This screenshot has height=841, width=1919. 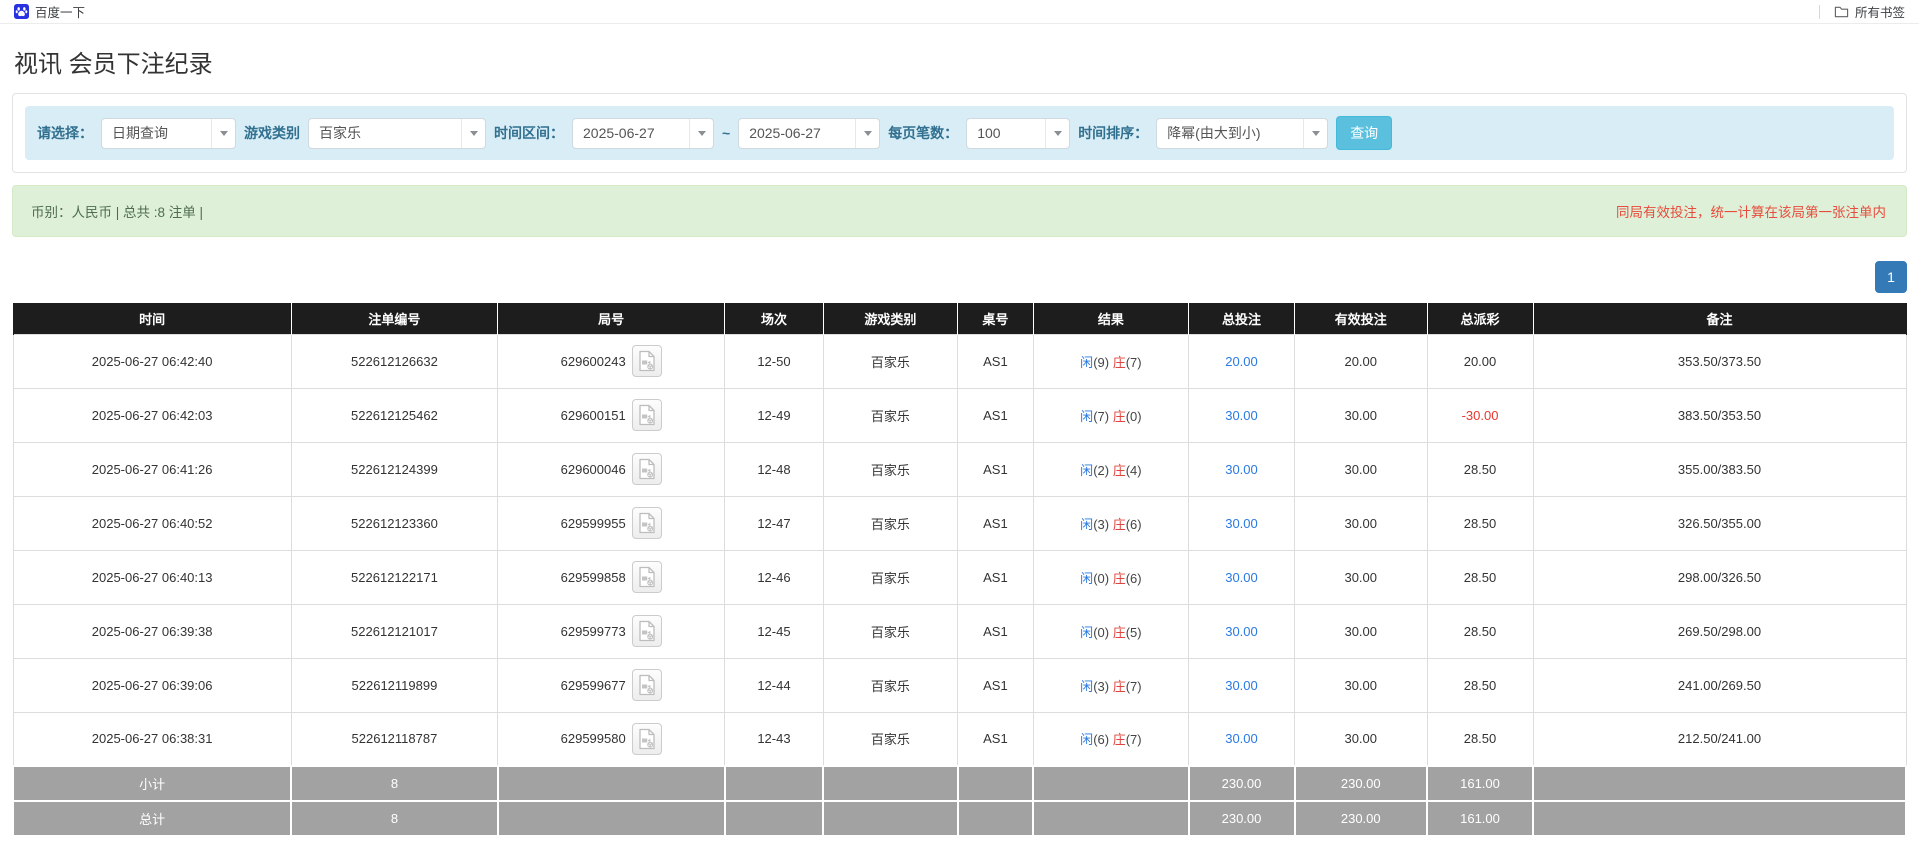 What do you see at coordinates (959, 783) in the screenshot?
I see `subtotal-row: 小计 8 230.00 230.00 161.00` at bounding box center [959, 783].